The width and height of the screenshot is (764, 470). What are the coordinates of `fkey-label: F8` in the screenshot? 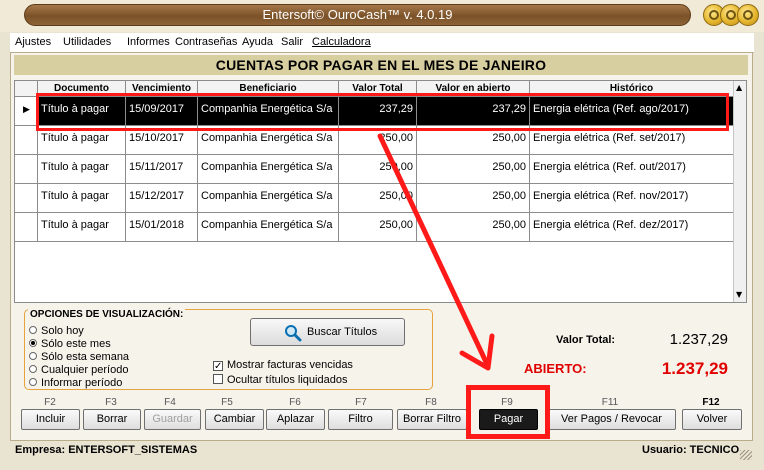 It's located at (431, 402).